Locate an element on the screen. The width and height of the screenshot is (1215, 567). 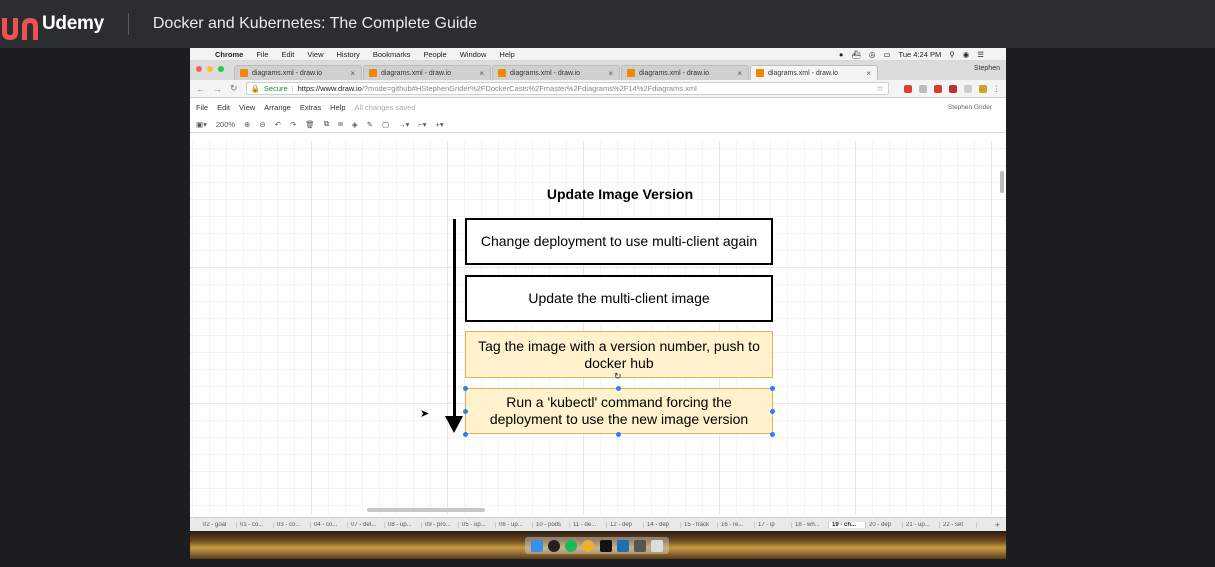
spotify-icon is located at coordinates (571, 545).